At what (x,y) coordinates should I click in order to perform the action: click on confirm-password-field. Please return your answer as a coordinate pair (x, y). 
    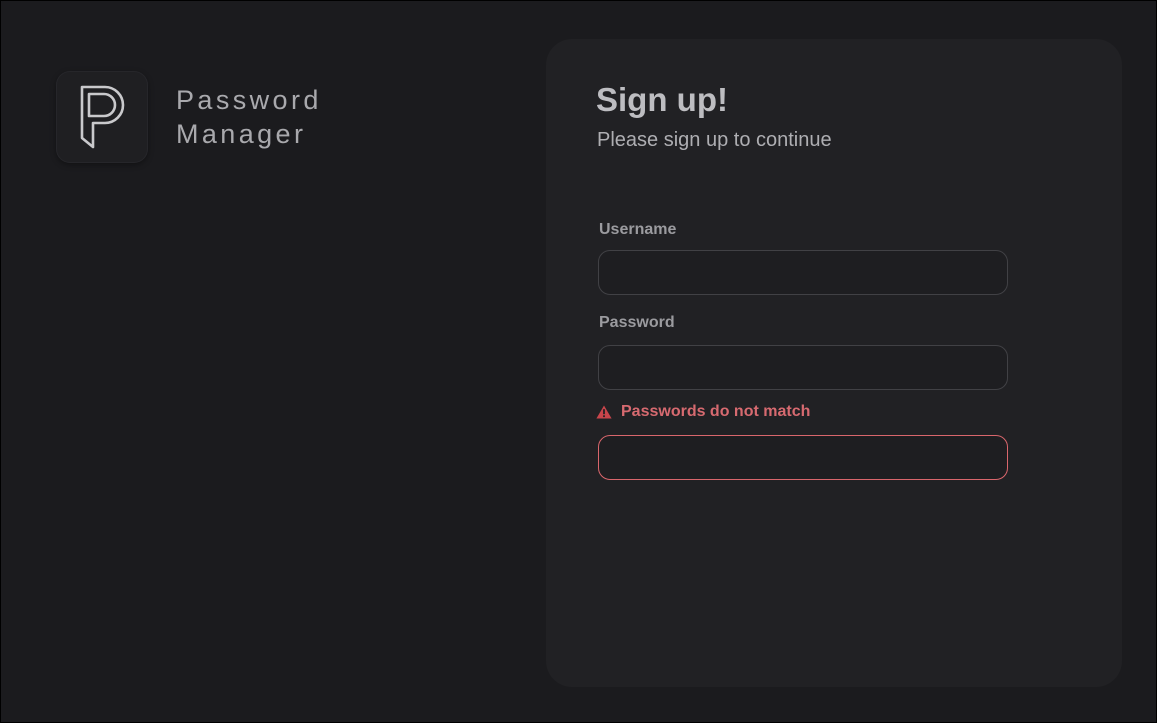
    Looking at the image, I should click on (803, 457).